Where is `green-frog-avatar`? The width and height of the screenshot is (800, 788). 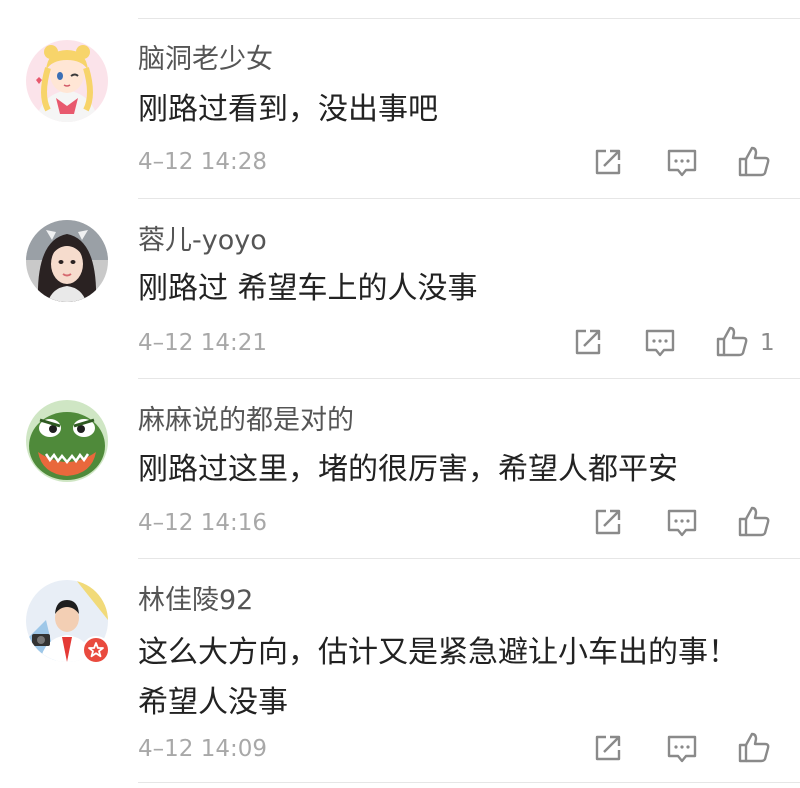
green-frog-avatar is located at coordinates (67, 441).